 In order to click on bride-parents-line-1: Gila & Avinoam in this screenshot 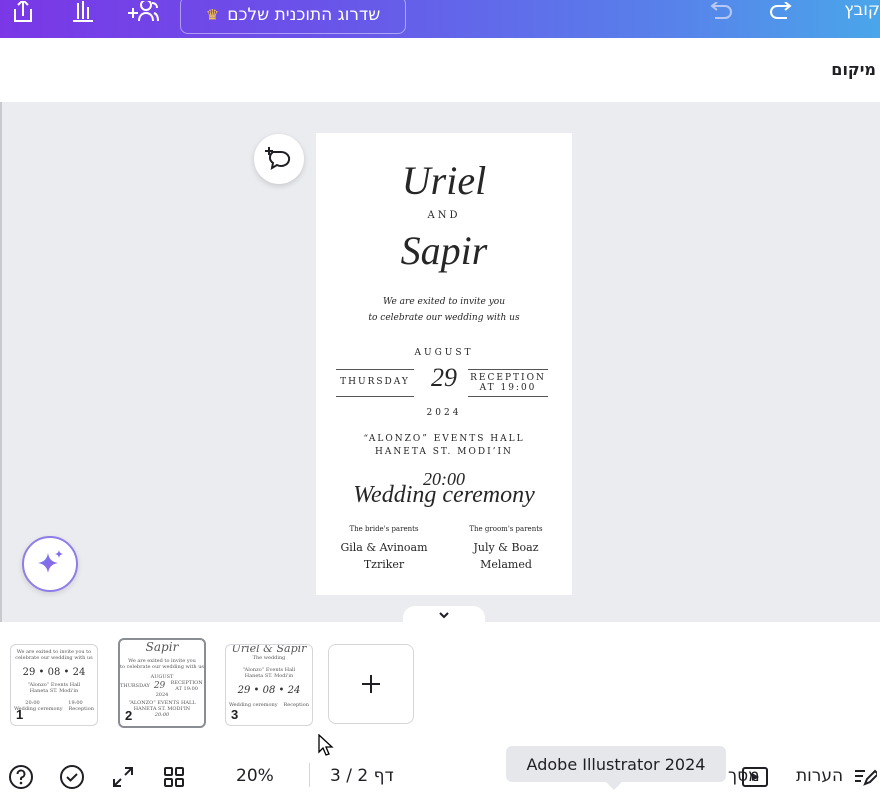, I will do `click(384, 547)`.